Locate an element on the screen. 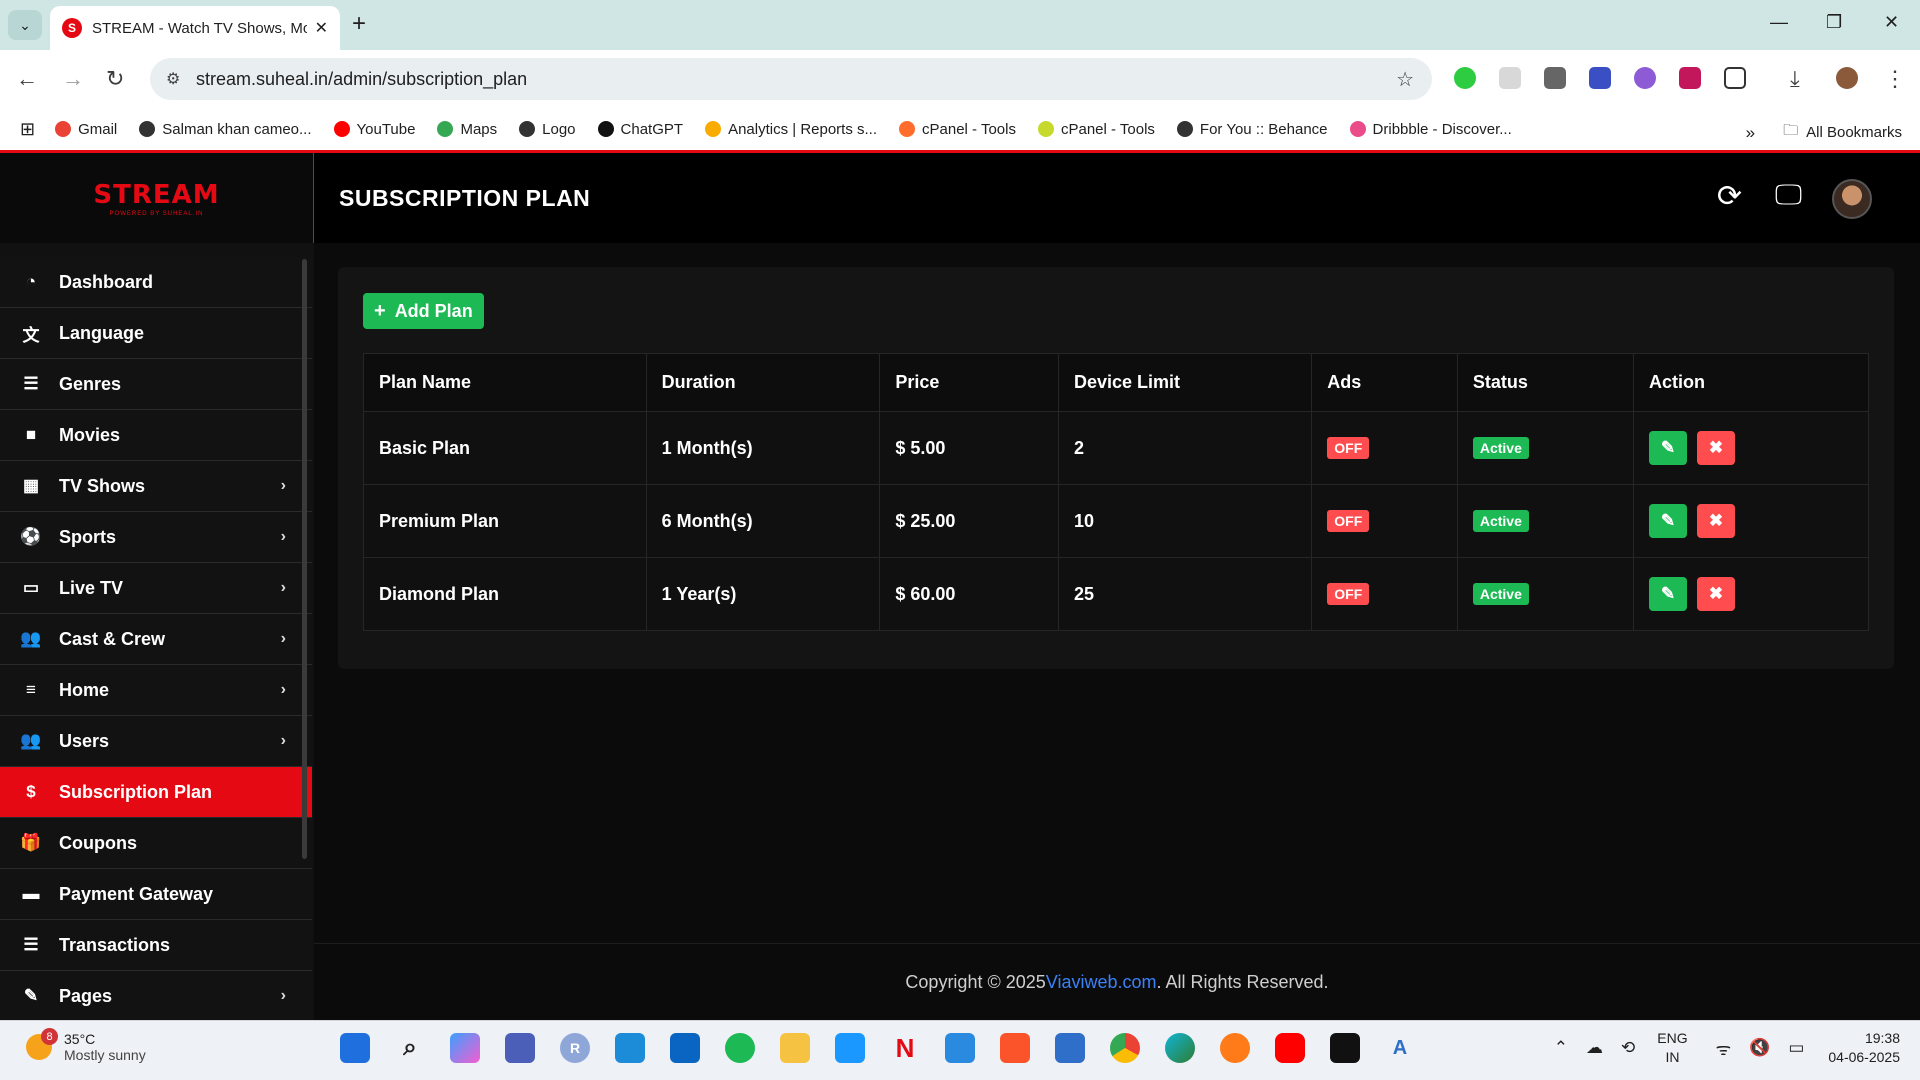 The height and width of the screenshot is (1080, 1920). more-bookmarks-icon: » is located at coordinates (1750, 133).